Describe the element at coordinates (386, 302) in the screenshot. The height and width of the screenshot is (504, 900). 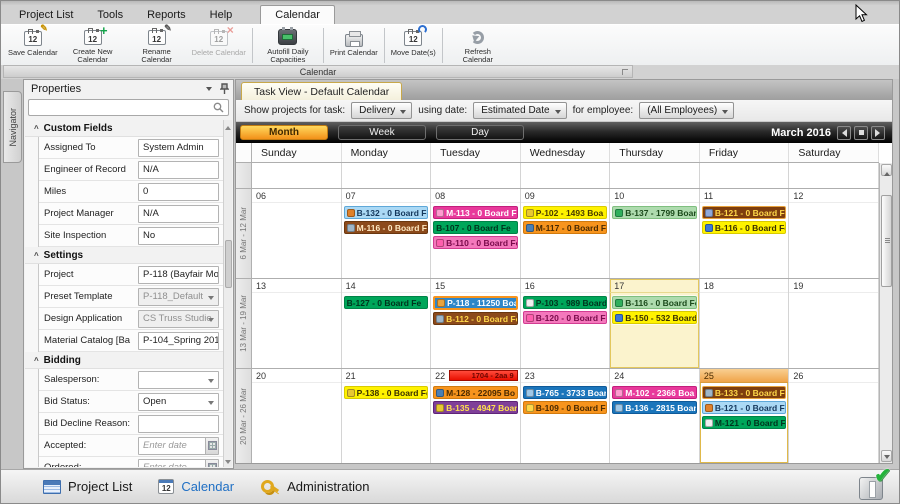
I see `event-chip: B-127 - 0 Board Fe` at that location.